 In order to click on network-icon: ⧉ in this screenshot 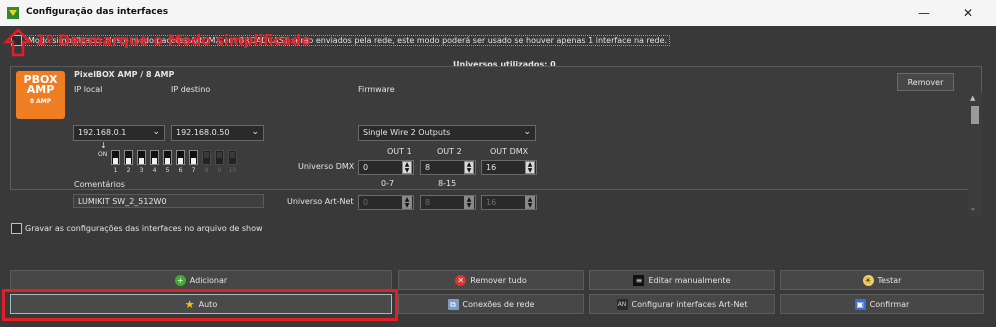, I will do `click(453, 304)`.